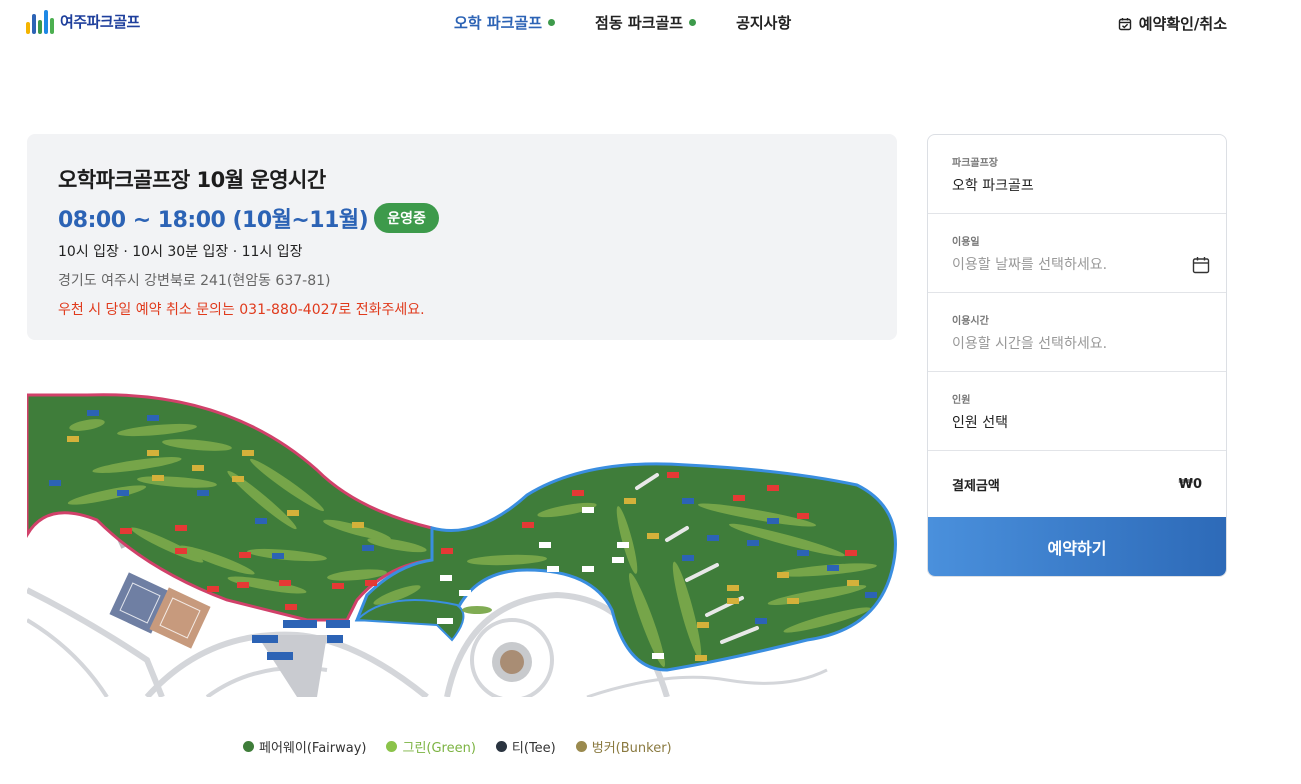  What do you see at coordinates (1201, 265) in the screenshot?
I see `calendar-icon` at bounding box center [1201, 265].